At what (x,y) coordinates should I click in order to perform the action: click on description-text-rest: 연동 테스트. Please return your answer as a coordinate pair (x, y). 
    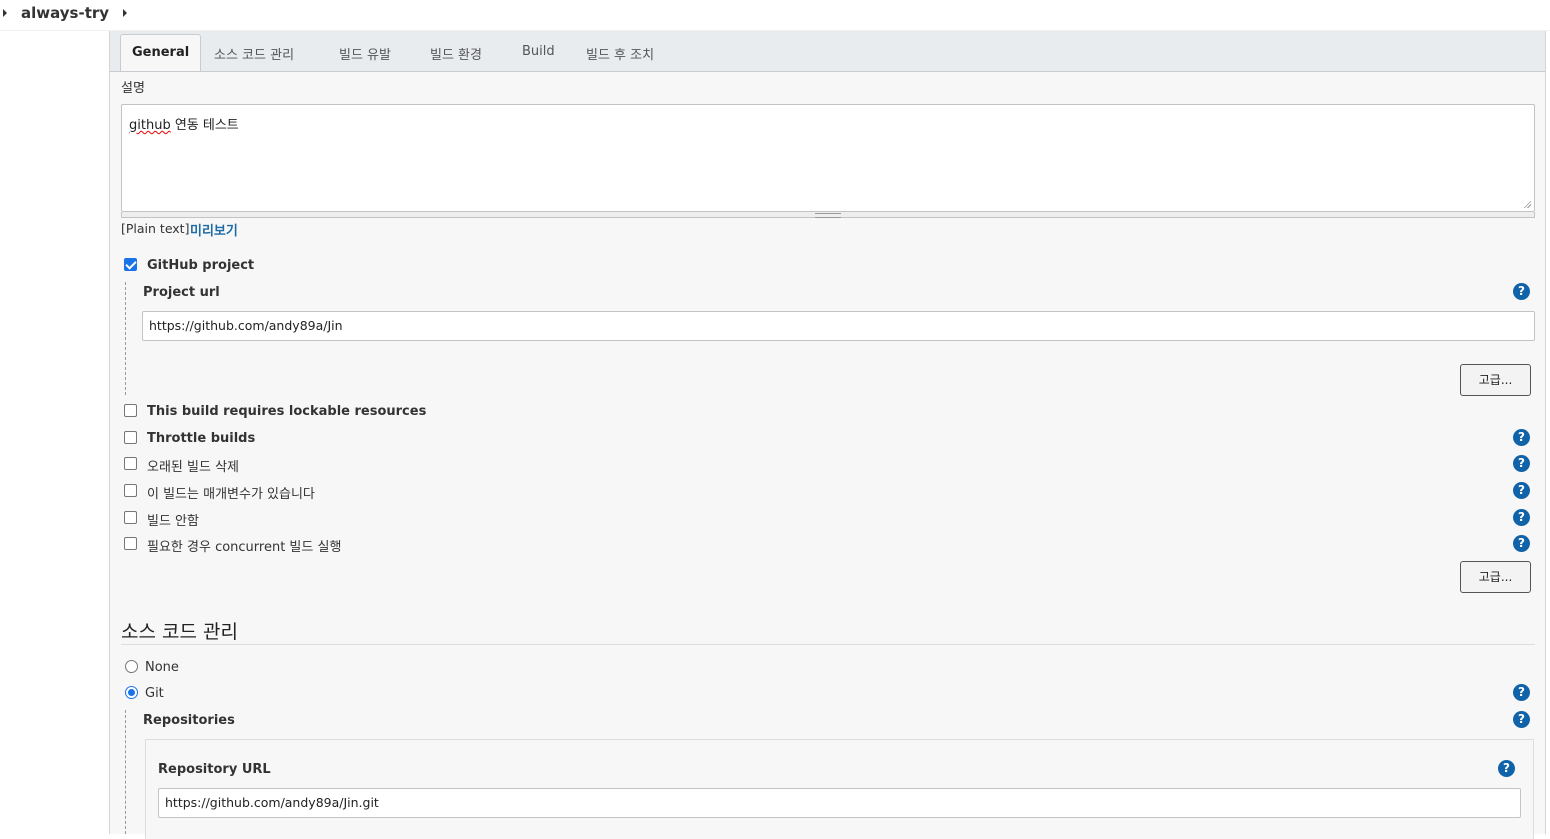
    Looking at the image, I should click on (204, 125).